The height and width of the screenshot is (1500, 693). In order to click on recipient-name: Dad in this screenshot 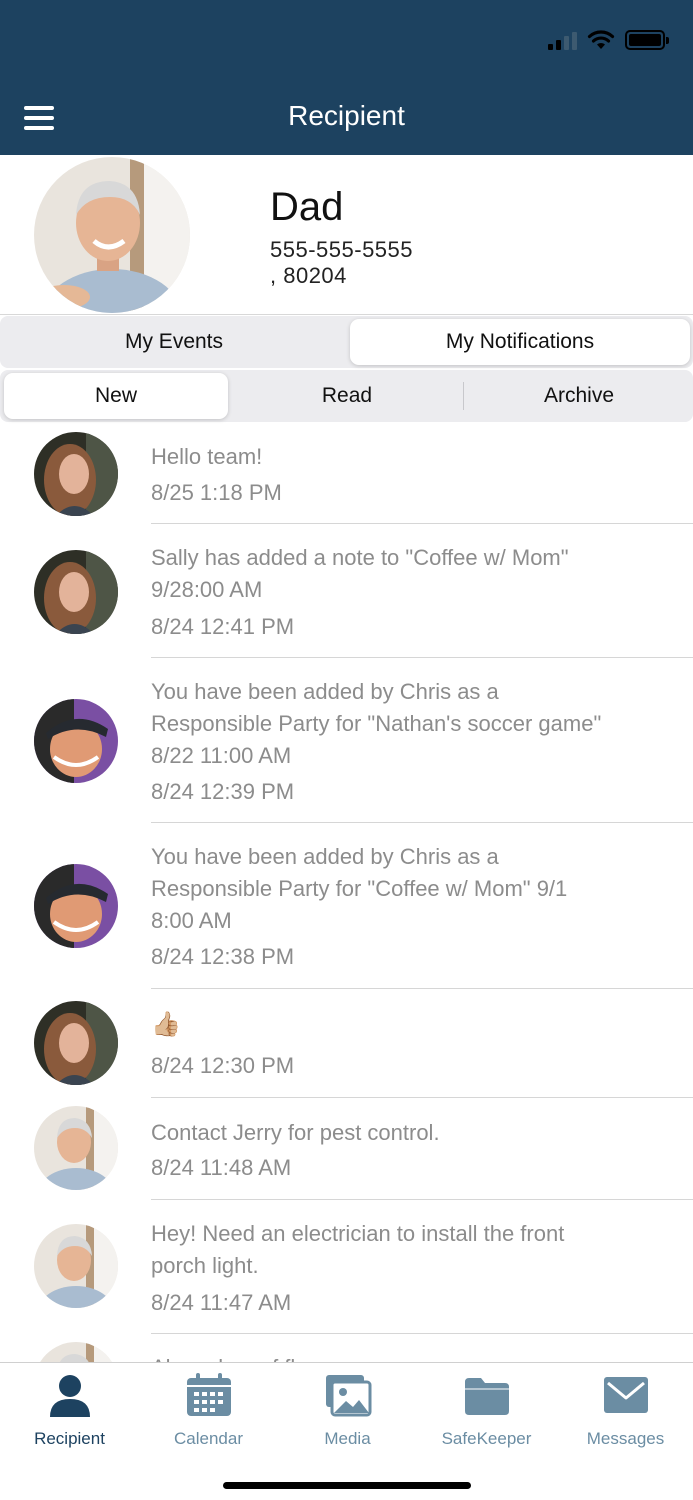, I will do `click(307, 207)`.